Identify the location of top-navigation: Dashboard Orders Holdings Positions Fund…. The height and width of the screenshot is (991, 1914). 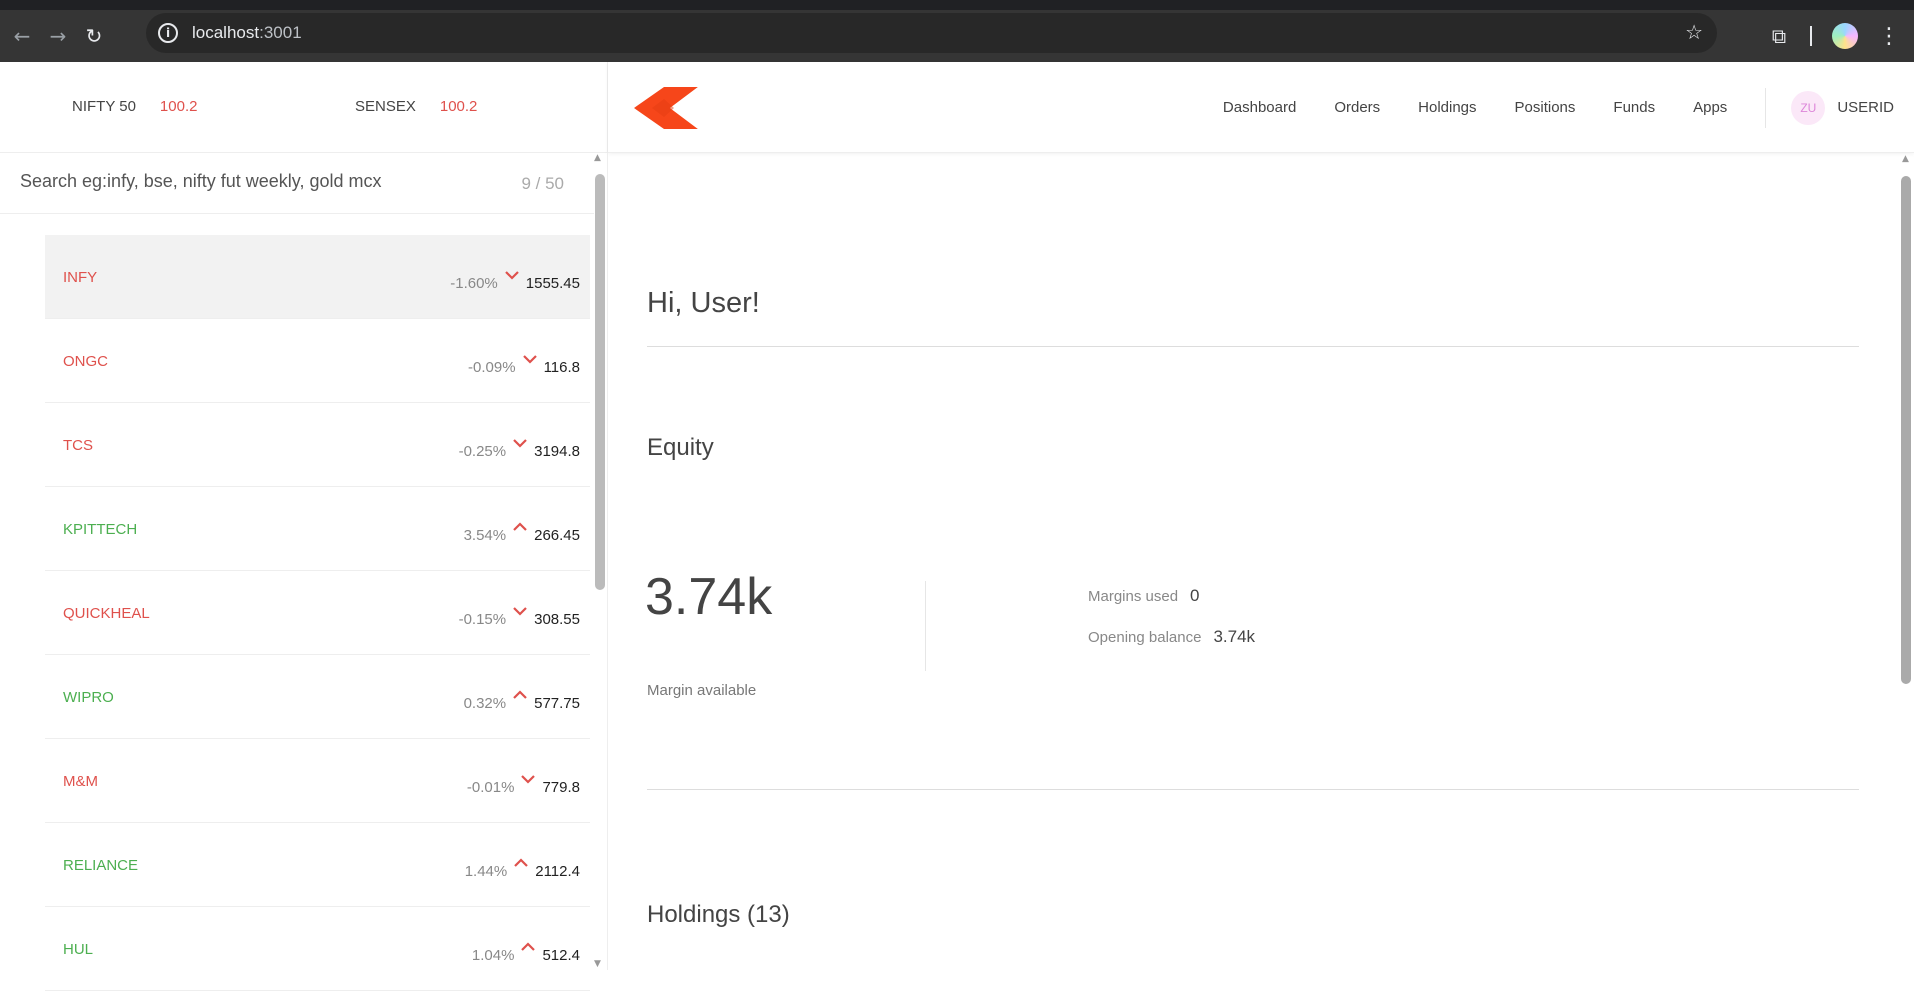
(1261, 107).